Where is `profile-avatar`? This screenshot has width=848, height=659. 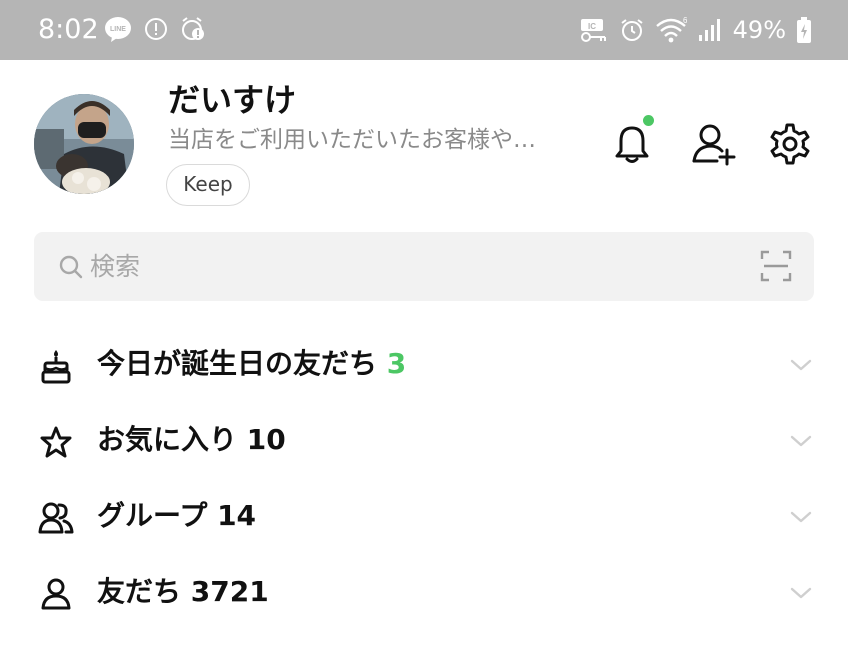
profile-avatar is located at coordinates (84, 144).